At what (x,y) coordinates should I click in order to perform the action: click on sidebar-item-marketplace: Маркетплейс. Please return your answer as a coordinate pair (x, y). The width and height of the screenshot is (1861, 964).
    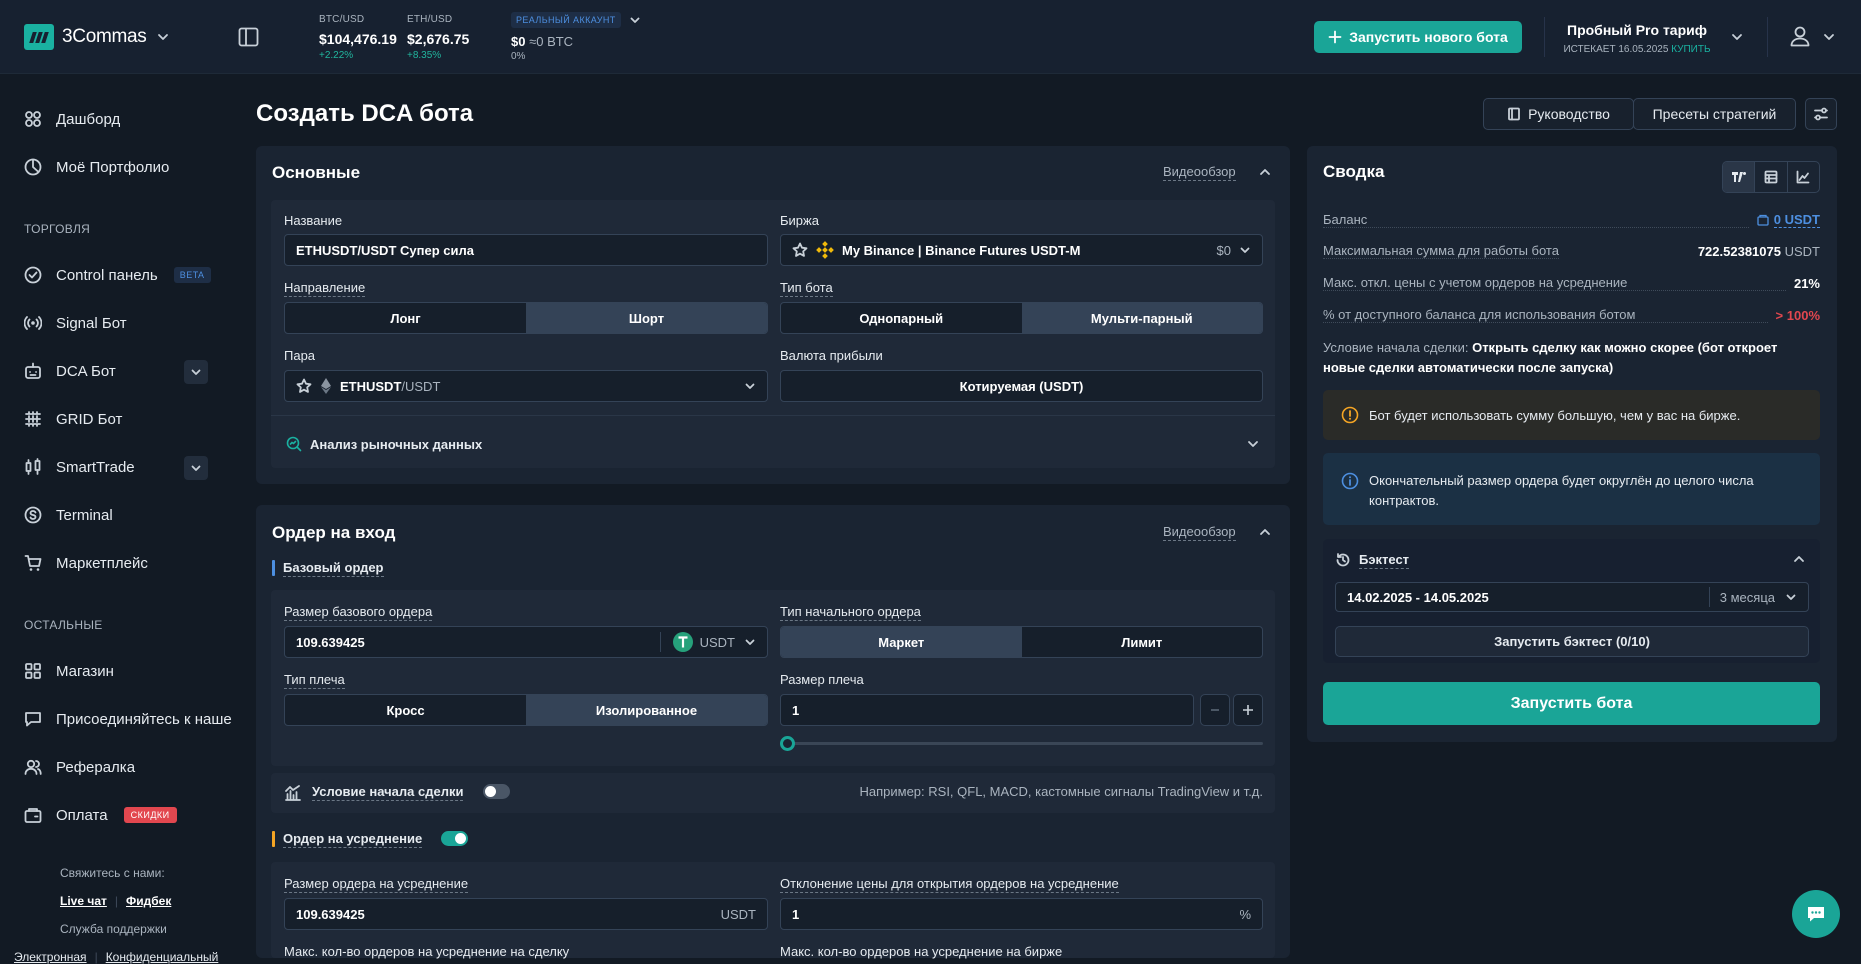
    Looking at the image, I should click on (86, 563).